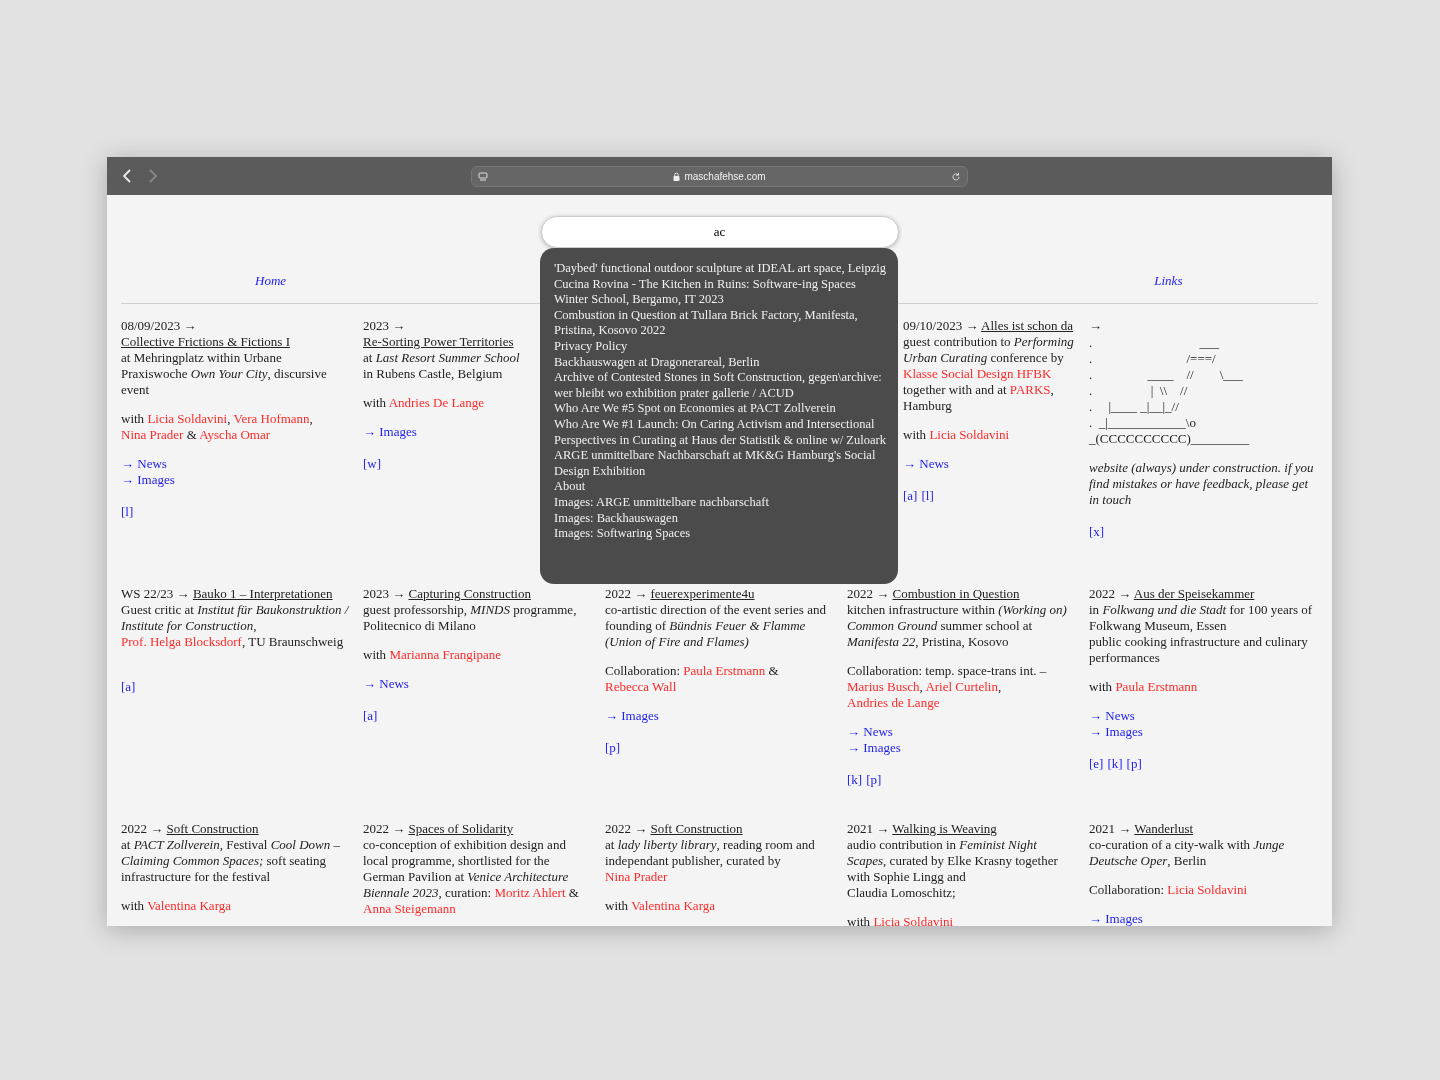  I want to click on reader-icon, so click(483, 176).